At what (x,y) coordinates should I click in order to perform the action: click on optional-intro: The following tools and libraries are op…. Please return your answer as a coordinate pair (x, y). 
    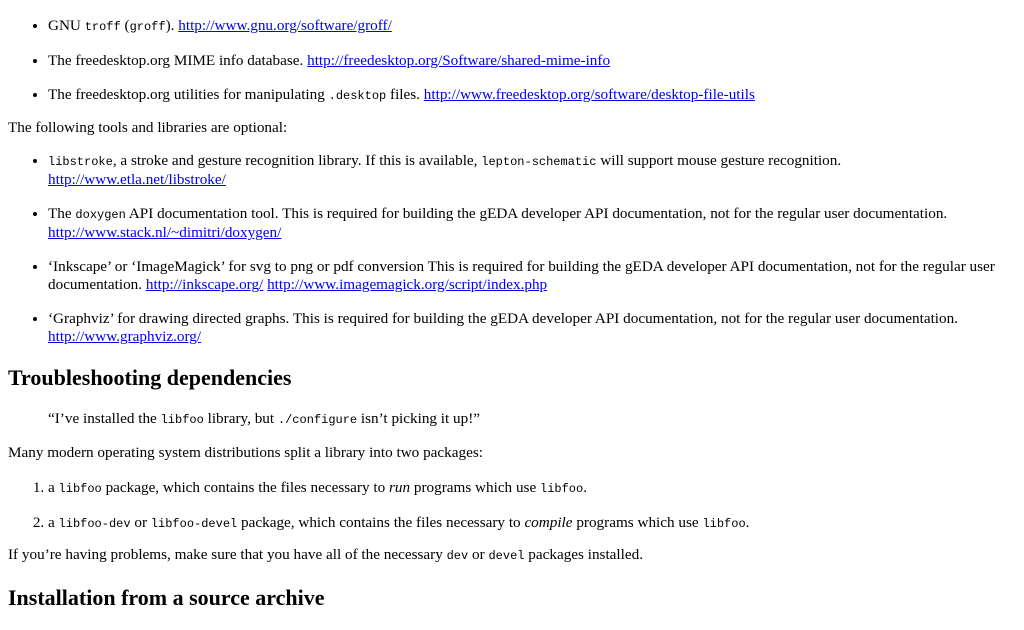
    Looking at the image, I should click on (148, 127).